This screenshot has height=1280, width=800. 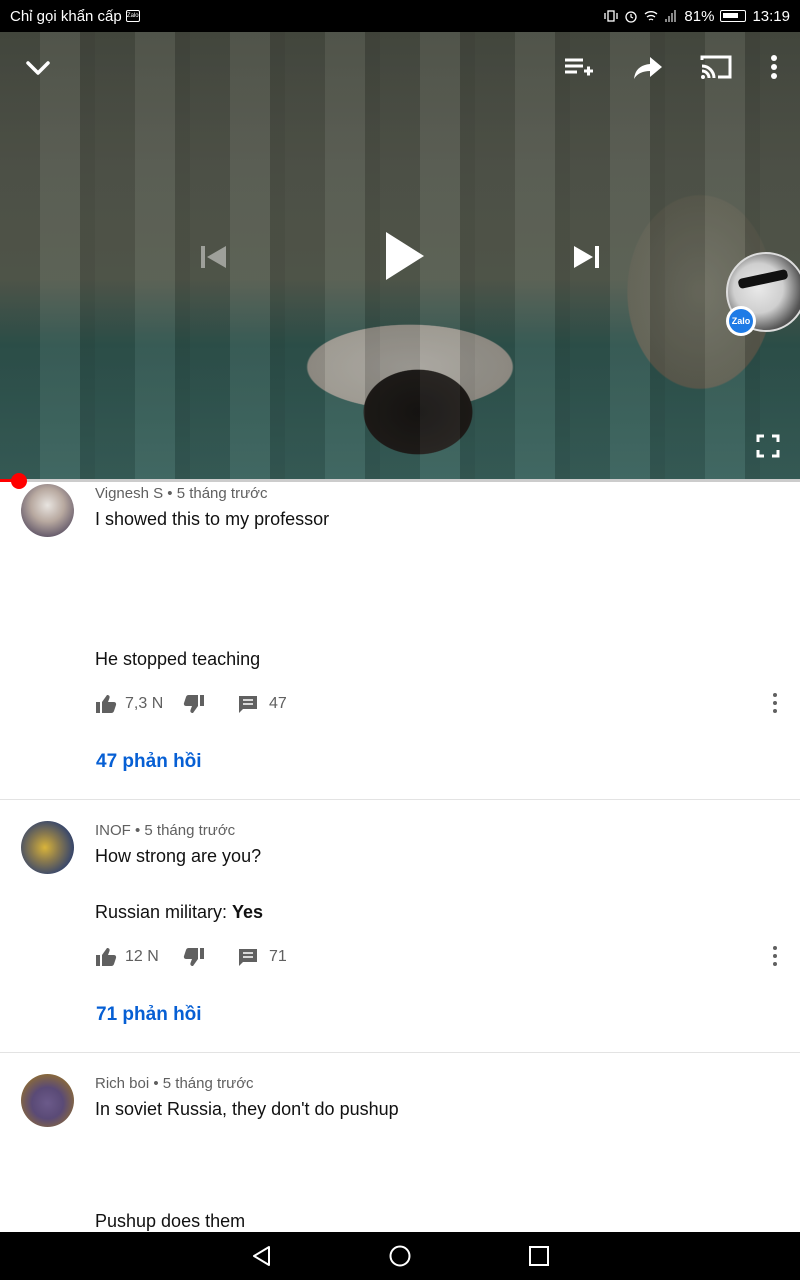 I want to click on video-progress-scrubber, so click(x=19, y=481).